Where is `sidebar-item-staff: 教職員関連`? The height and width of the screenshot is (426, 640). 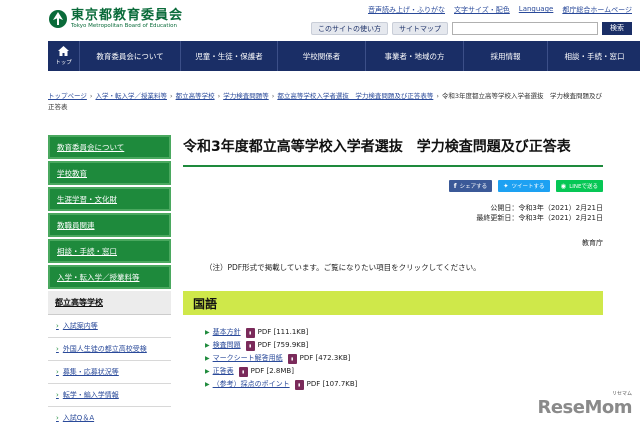
sidebar-item-staff: 教職員関連 is located at coordinates (109, 225).